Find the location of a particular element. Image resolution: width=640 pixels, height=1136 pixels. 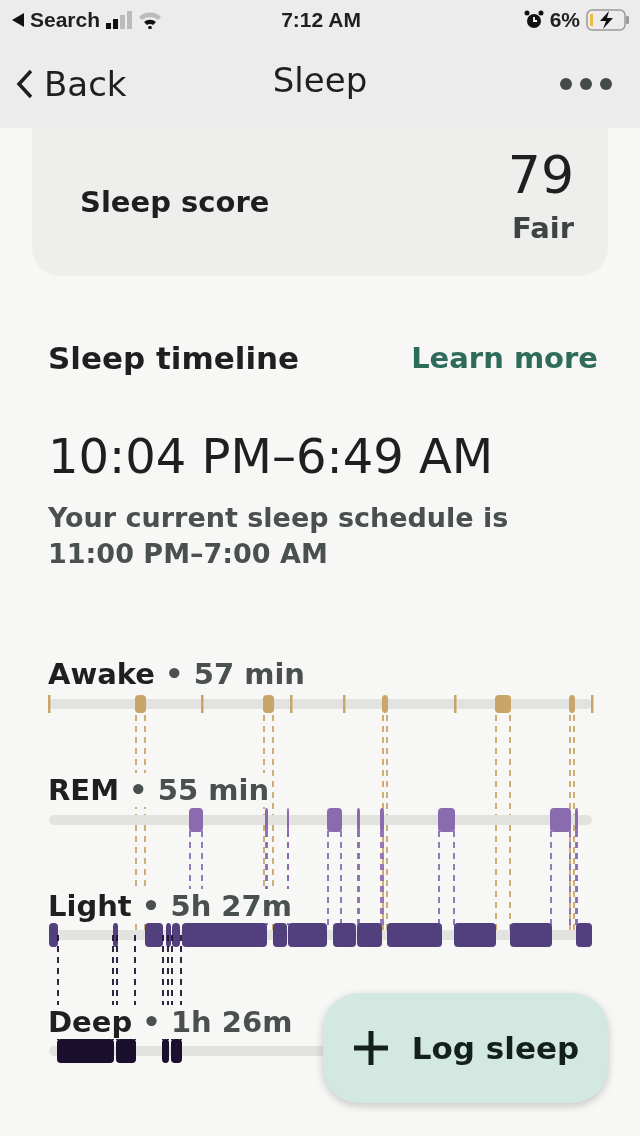

sleep-score-label: Sleep score is located at coordinates (175, 202).